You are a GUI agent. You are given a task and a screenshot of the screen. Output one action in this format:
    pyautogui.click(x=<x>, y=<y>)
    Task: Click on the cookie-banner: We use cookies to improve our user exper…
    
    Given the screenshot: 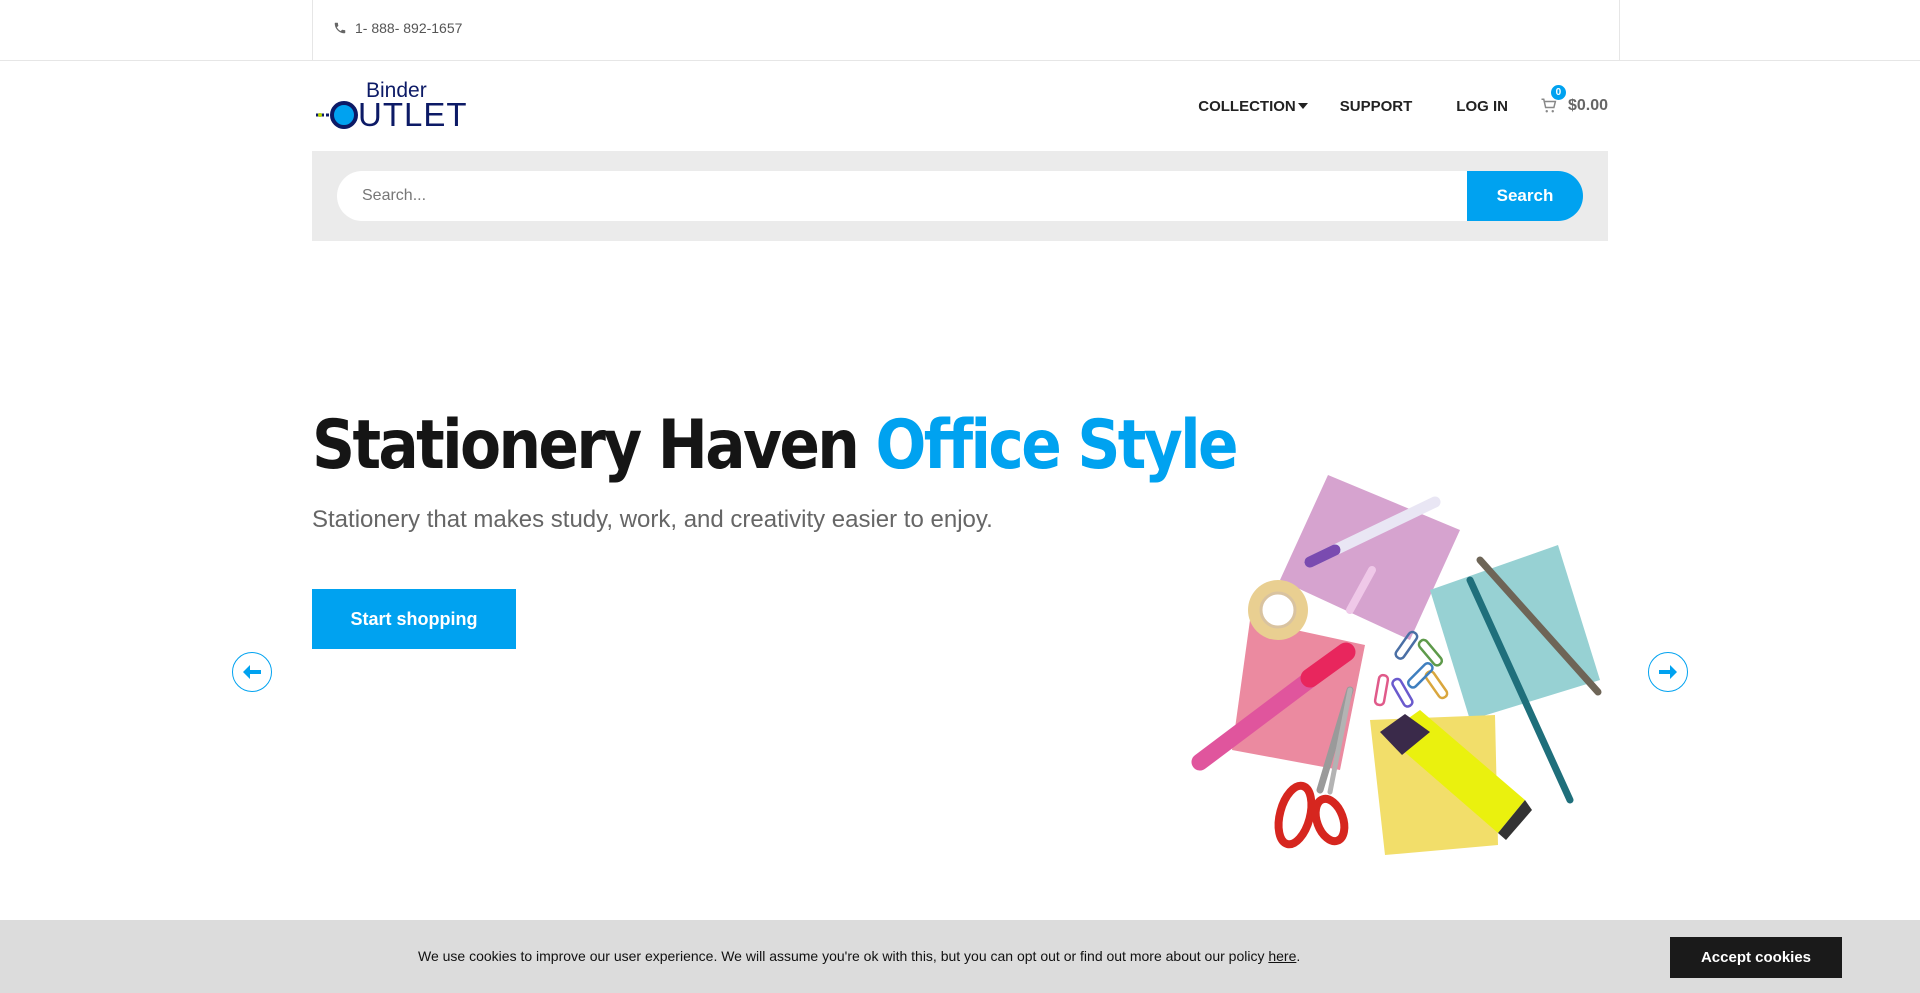 What is the action you would take?
    pyautogui.click(x=960, y=956)
    